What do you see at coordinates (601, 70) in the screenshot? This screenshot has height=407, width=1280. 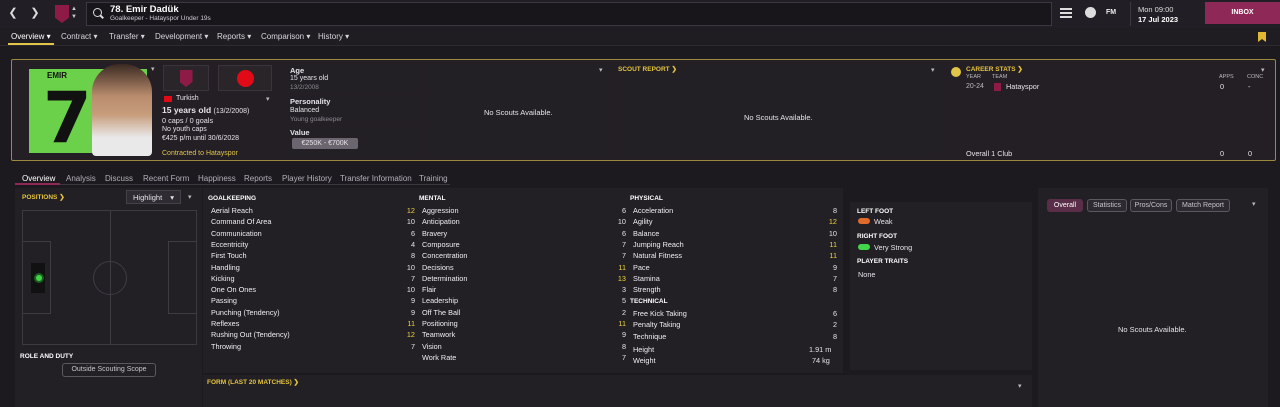 I see `scouts-dropdown-icon: ▾` at bounding box center [601, 70].